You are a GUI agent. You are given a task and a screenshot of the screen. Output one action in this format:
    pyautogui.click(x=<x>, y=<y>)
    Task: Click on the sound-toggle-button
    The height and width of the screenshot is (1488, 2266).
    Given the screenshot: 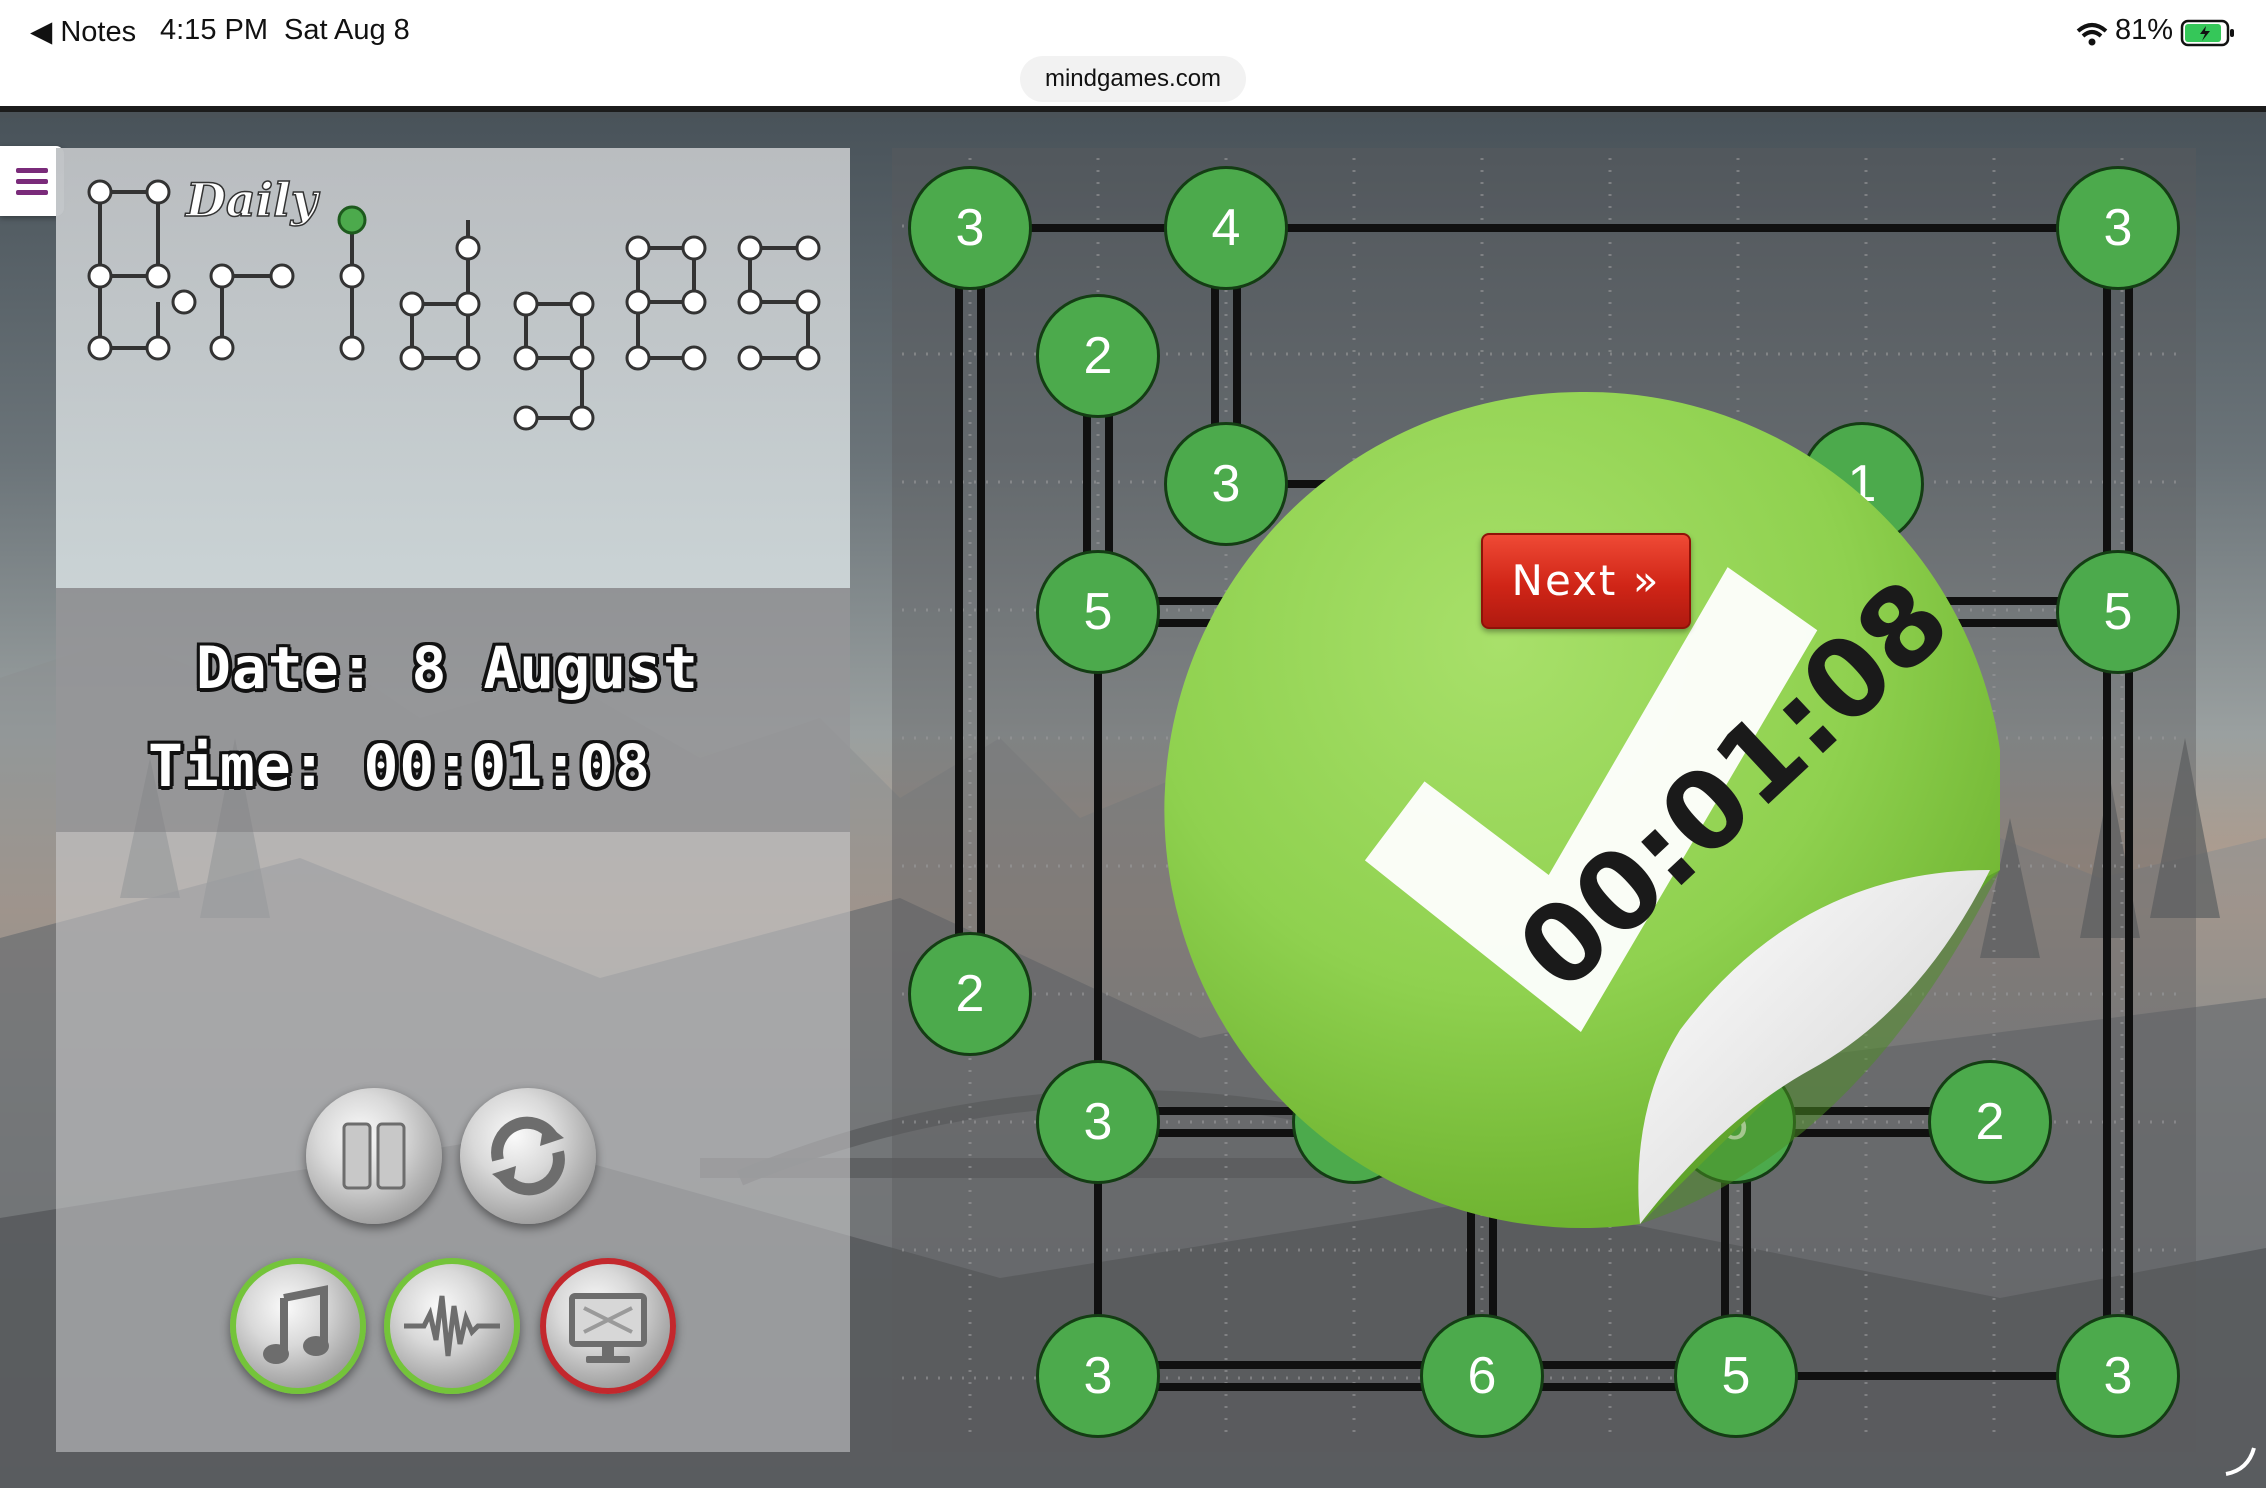 What is the action you would take?
    pyautogui.click(x=452, y=1326)
    